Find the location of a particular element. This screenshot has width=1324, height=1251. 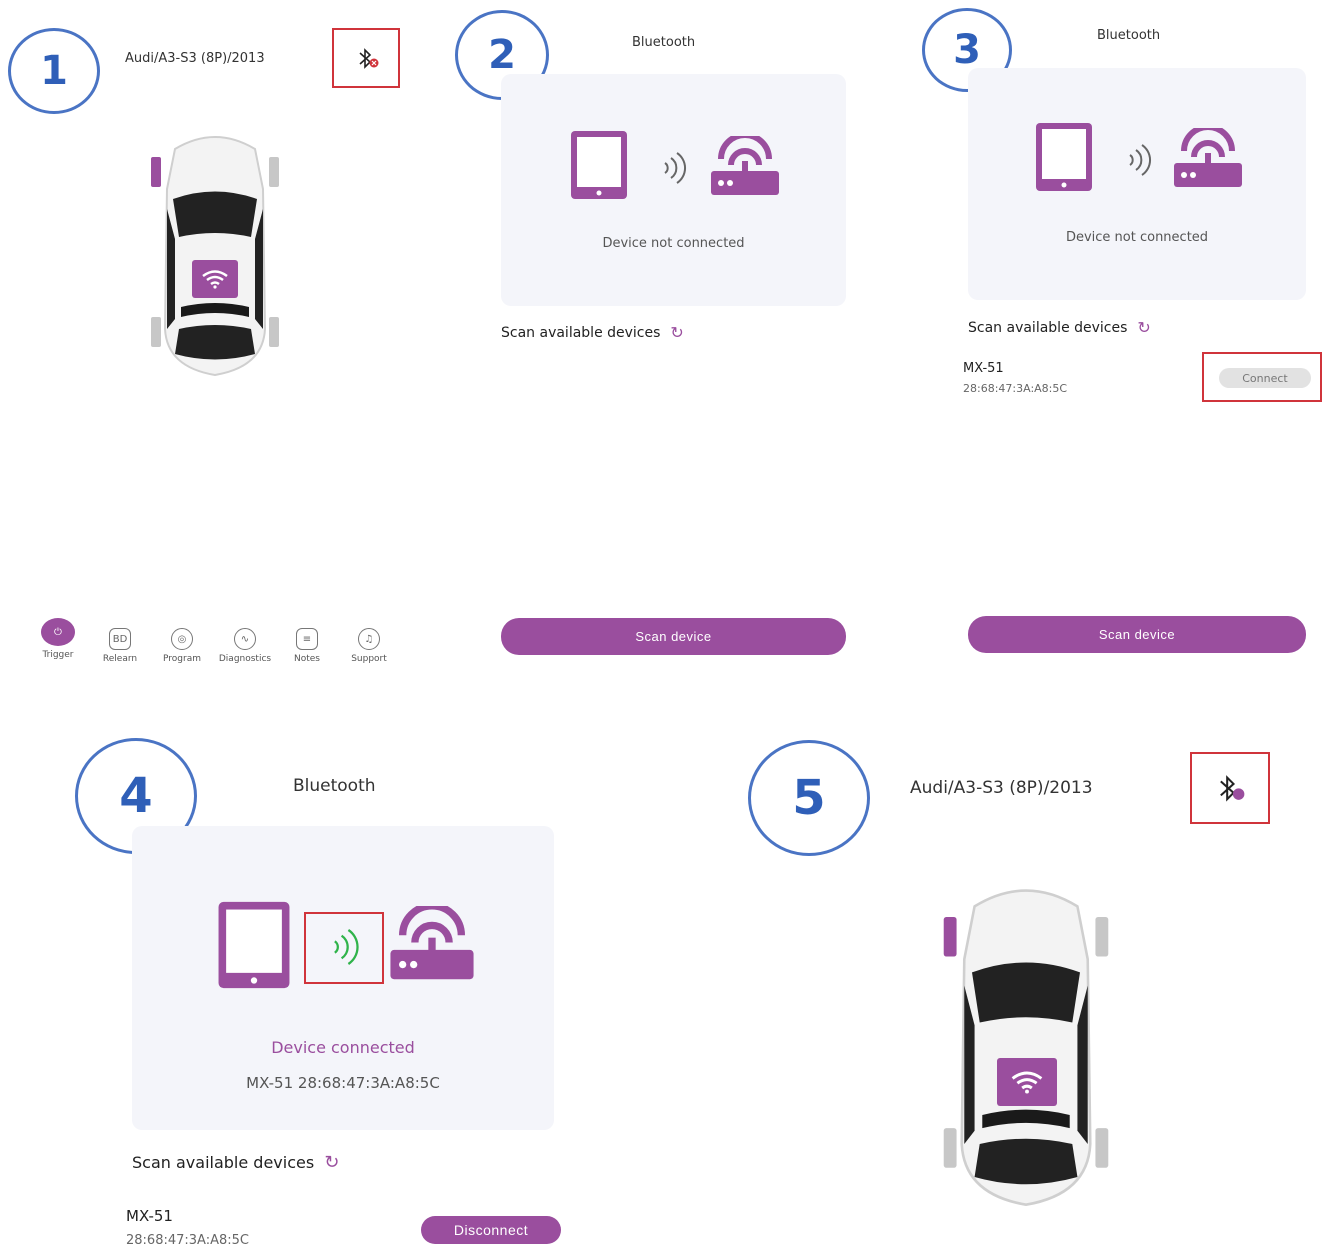

power-icon: ⏻ is located at coordinates (58, 632).